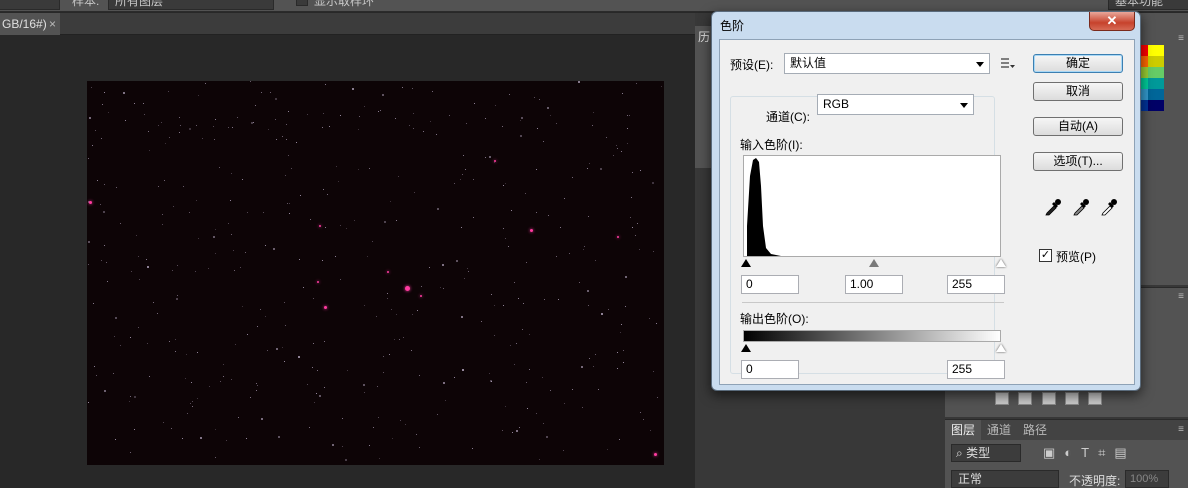 This screenshot has height=488, width=1188. I want to click on preview-checkbox: ✓, so click(1045, 255).